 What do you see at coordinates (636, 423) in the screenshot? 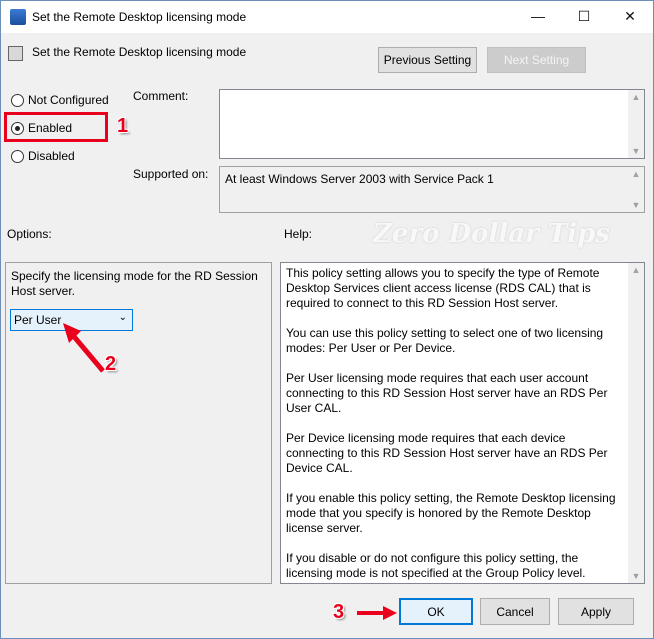
I see `help-scrollbar: ▲ ▼` at bounding box center [636, 423].